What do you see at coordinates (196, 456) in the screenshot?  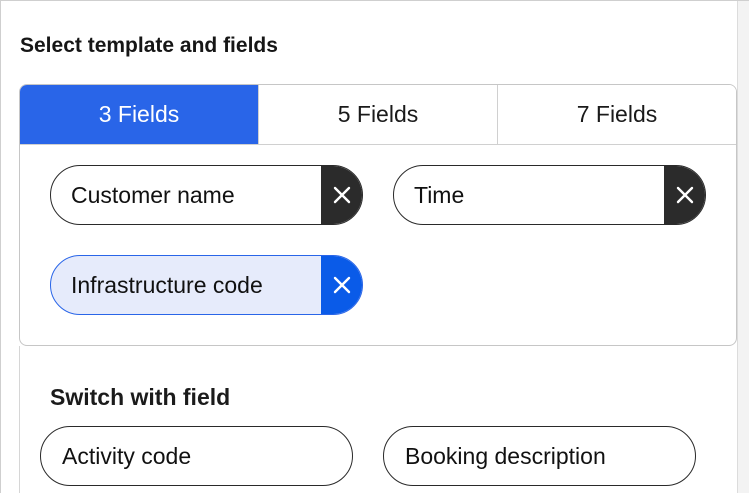 I see `switch-option-activity-code: Activity code` at bounding box center [196, 456].